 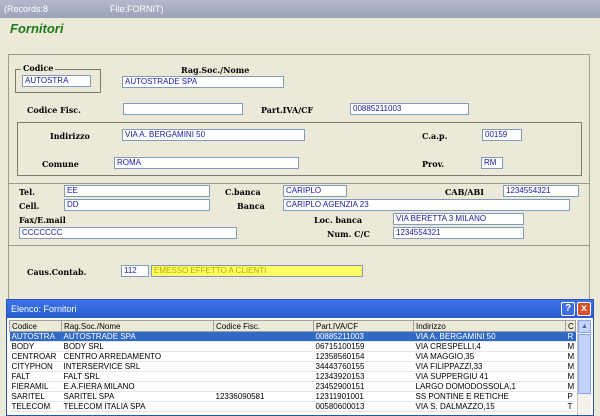 What do you see at coordinates (409, 109) in the screenshot?
I see `partiva-field: 00885211003` at bounding box center [409, 109].